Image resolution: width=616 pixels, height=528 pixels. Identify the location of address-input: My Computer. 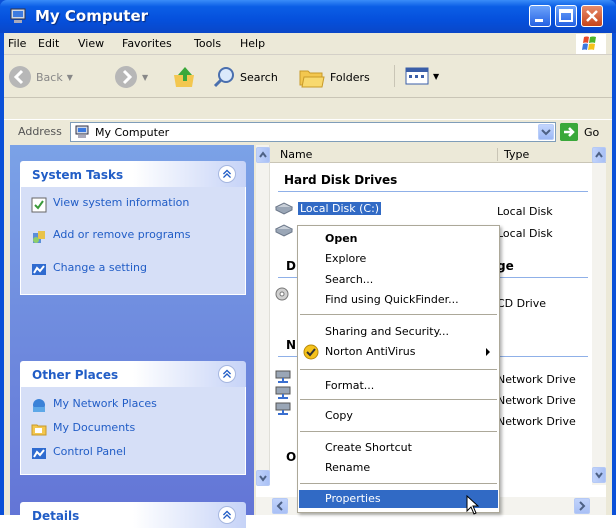
(313, 132).